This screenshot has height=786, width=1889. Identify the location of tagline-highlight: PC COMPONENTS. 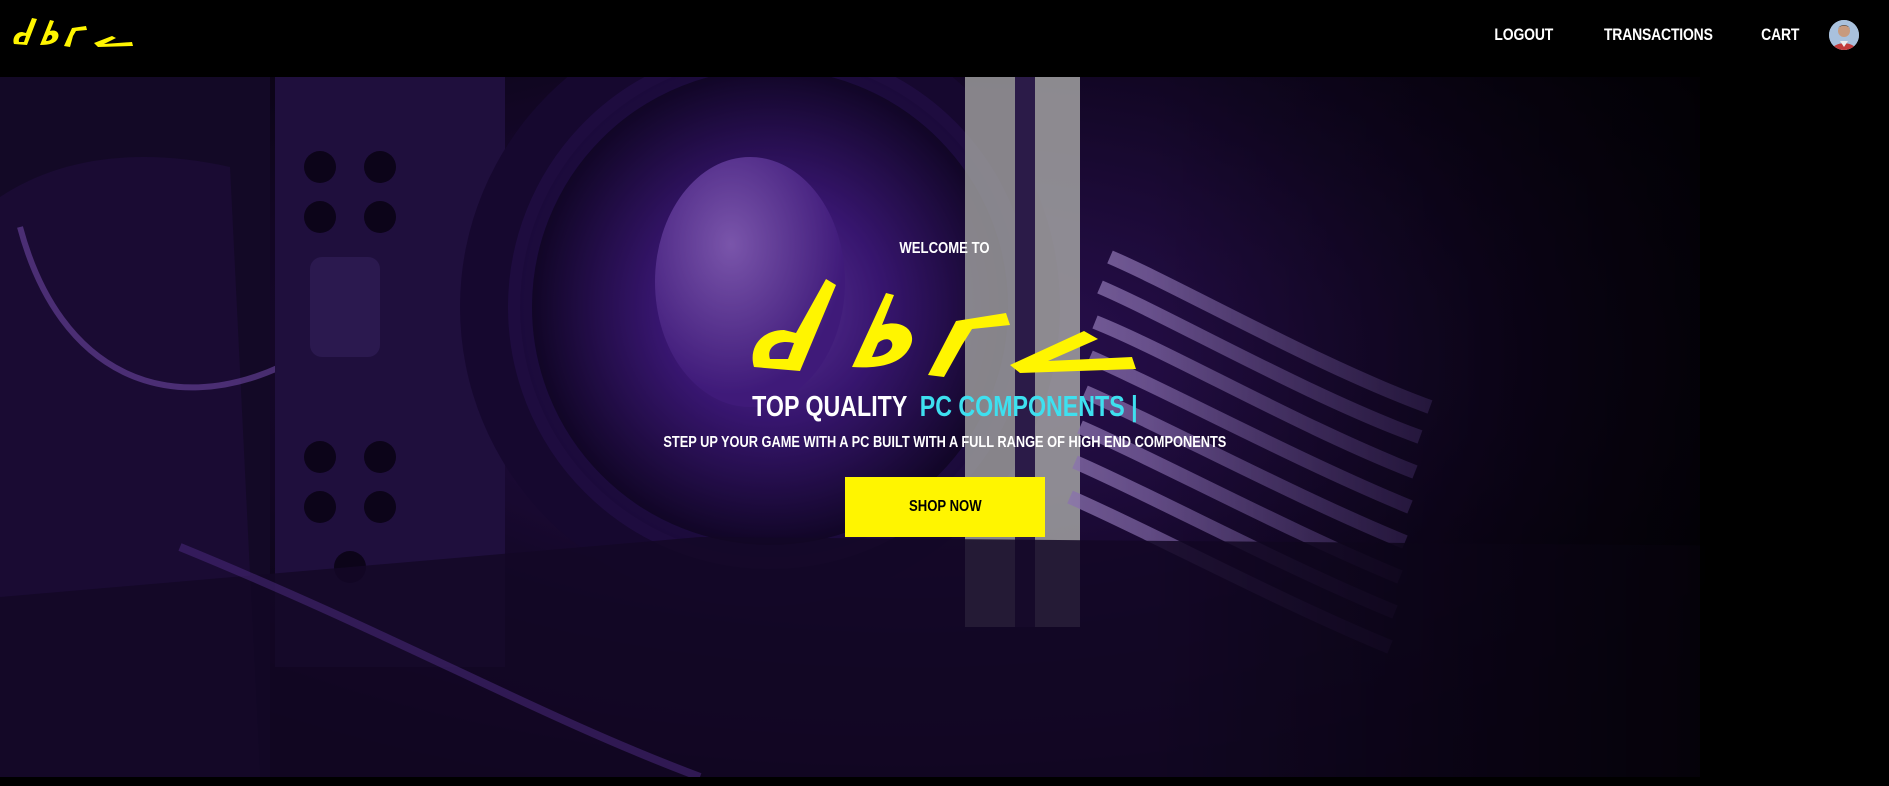
(1022, 407).